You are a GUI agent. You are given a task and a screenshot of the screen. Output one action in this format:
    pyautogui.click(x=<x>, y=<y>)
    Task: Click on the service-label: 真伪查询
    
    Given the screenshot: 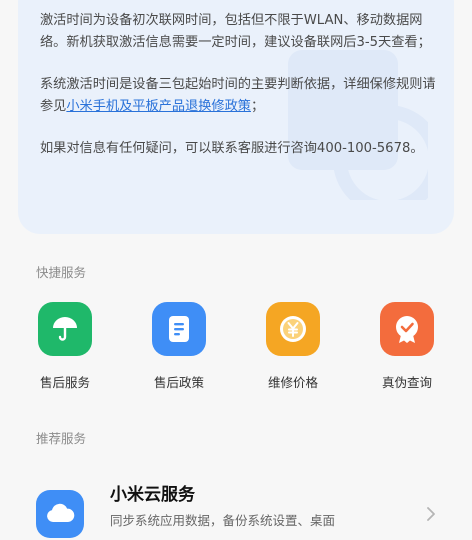 What is the action you would take?
    pyautogui.click(x=406, y=382)
    